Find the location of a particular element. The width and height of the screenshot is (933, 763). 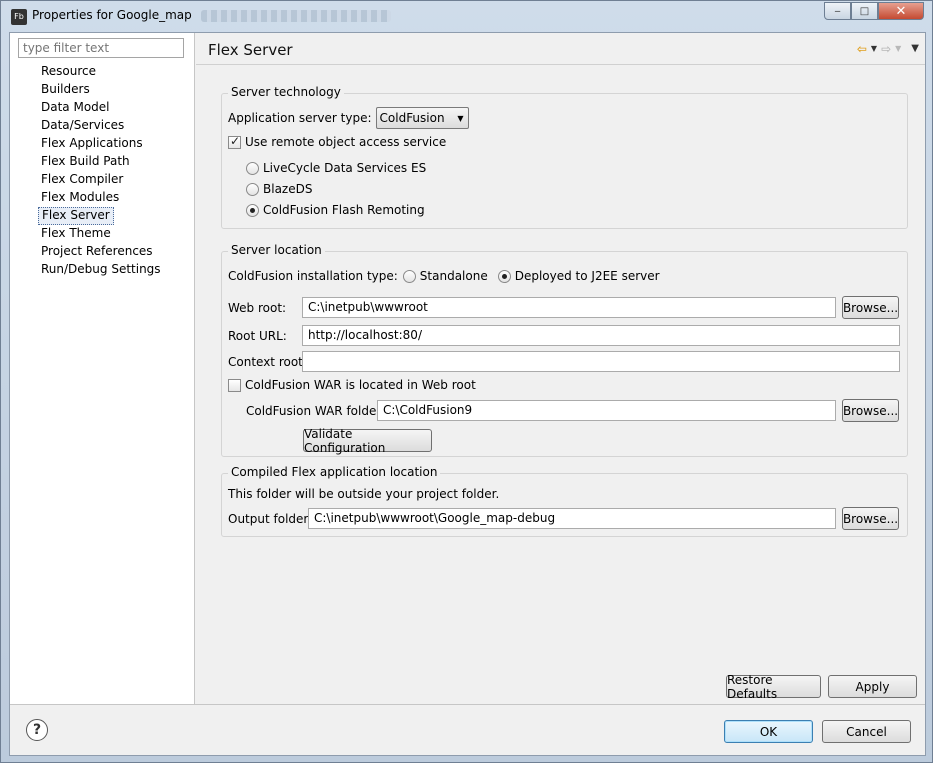

tree-item-flex-build-path: Flex Build Path is located at coordinates (101, 162).